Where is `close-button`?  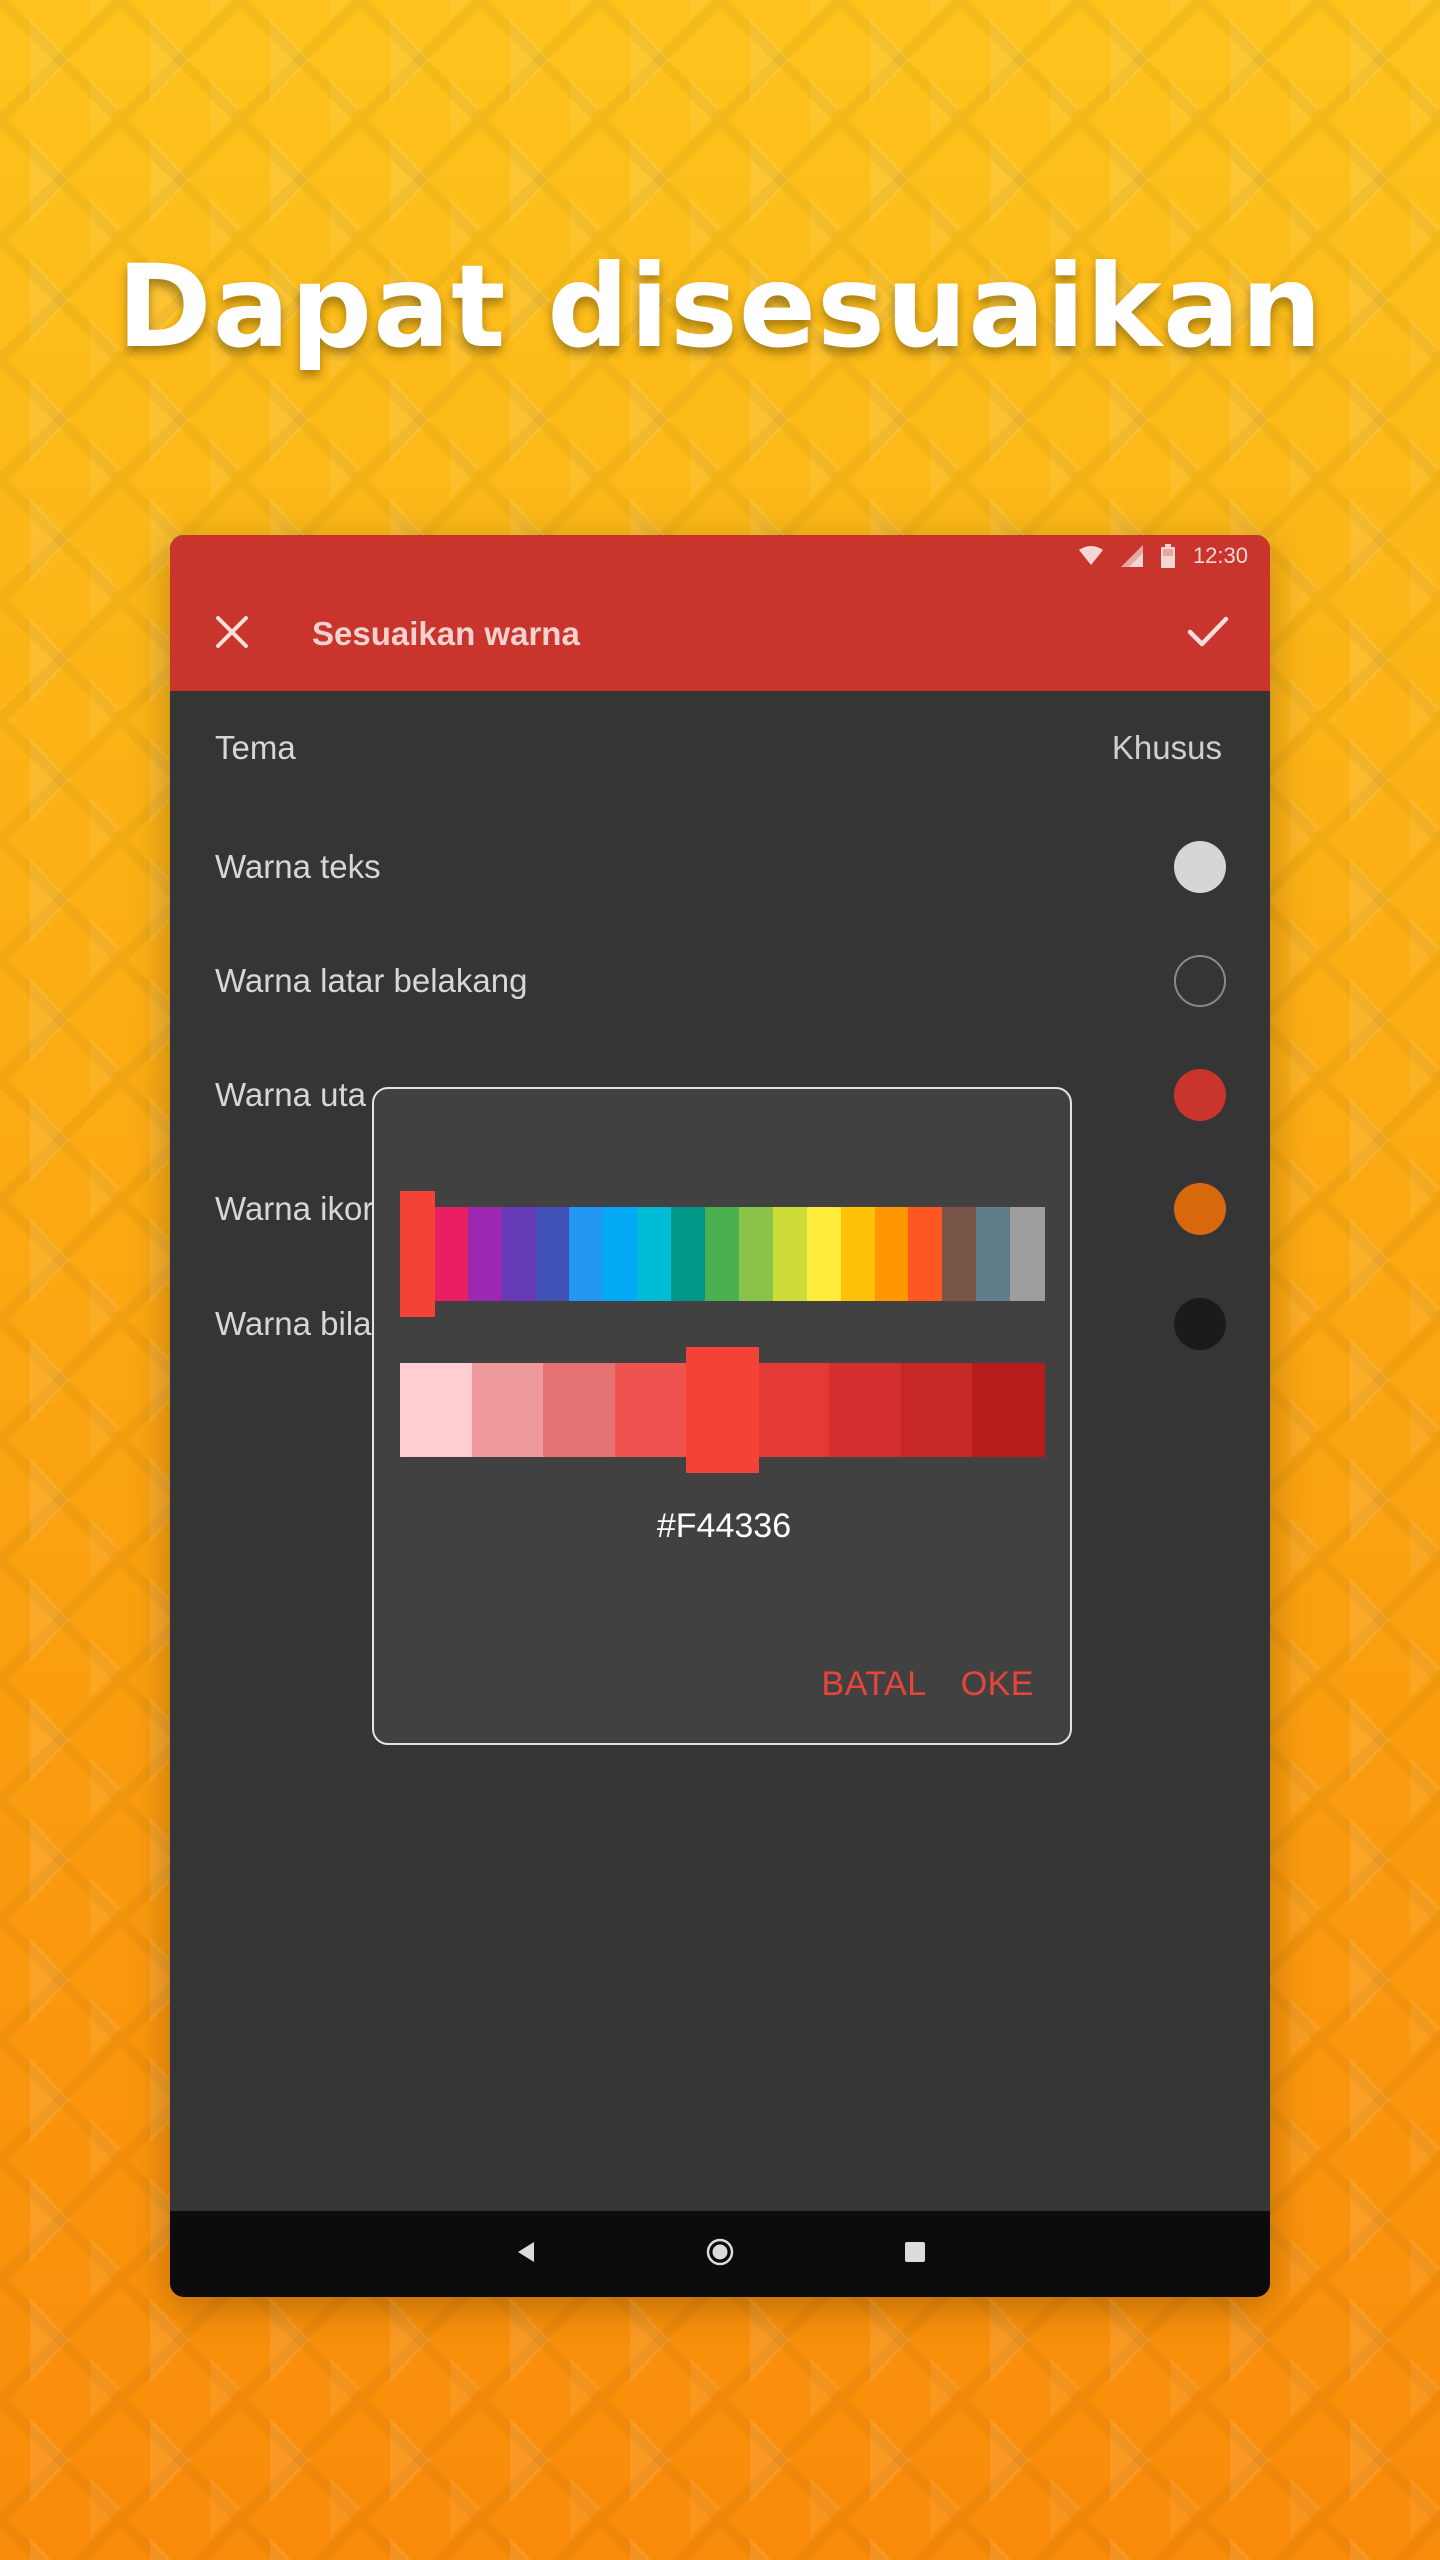
close-button is located at coordinates (232, 634).